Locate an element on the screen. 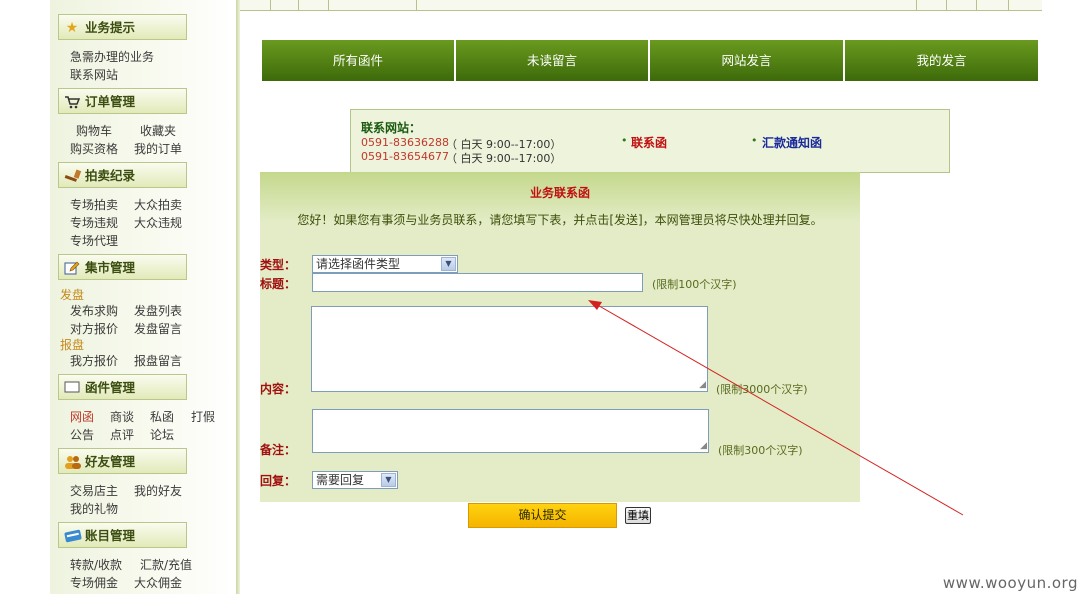 The width and height of the screenshot is (1079, 594). annotation-arrow is located at coordinates (776, 408).